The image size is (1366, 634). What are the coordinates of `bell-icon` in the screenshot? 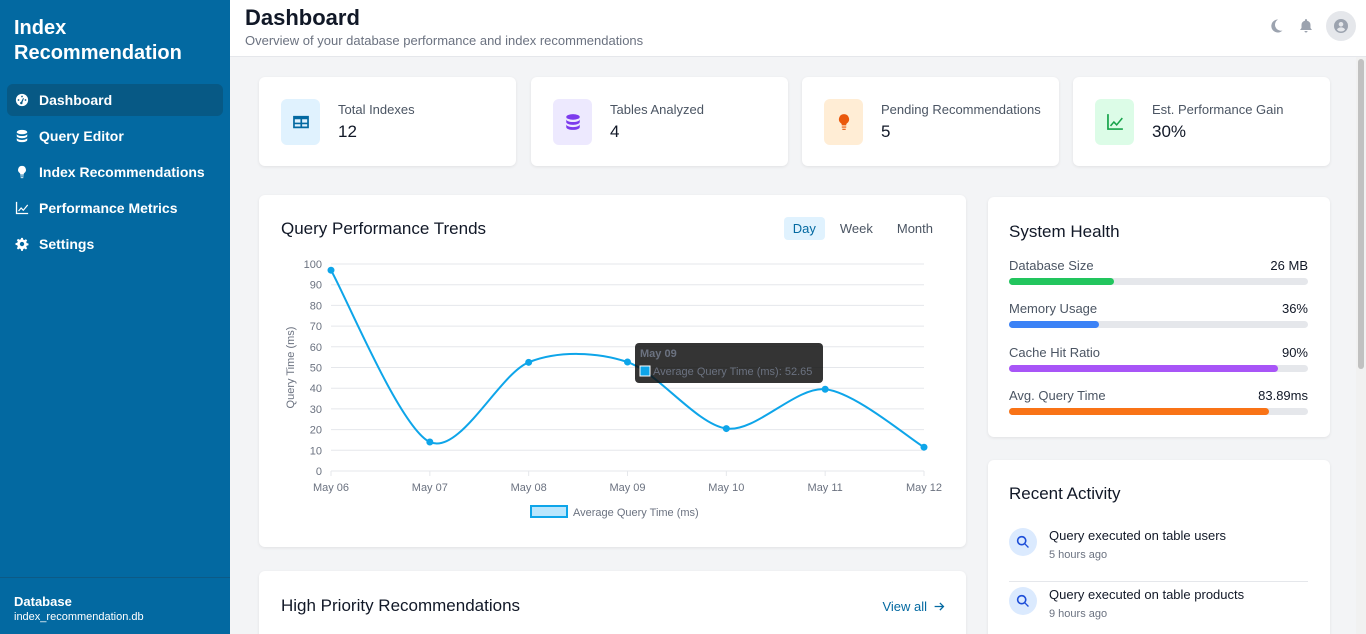 It's located at (1306, 26).